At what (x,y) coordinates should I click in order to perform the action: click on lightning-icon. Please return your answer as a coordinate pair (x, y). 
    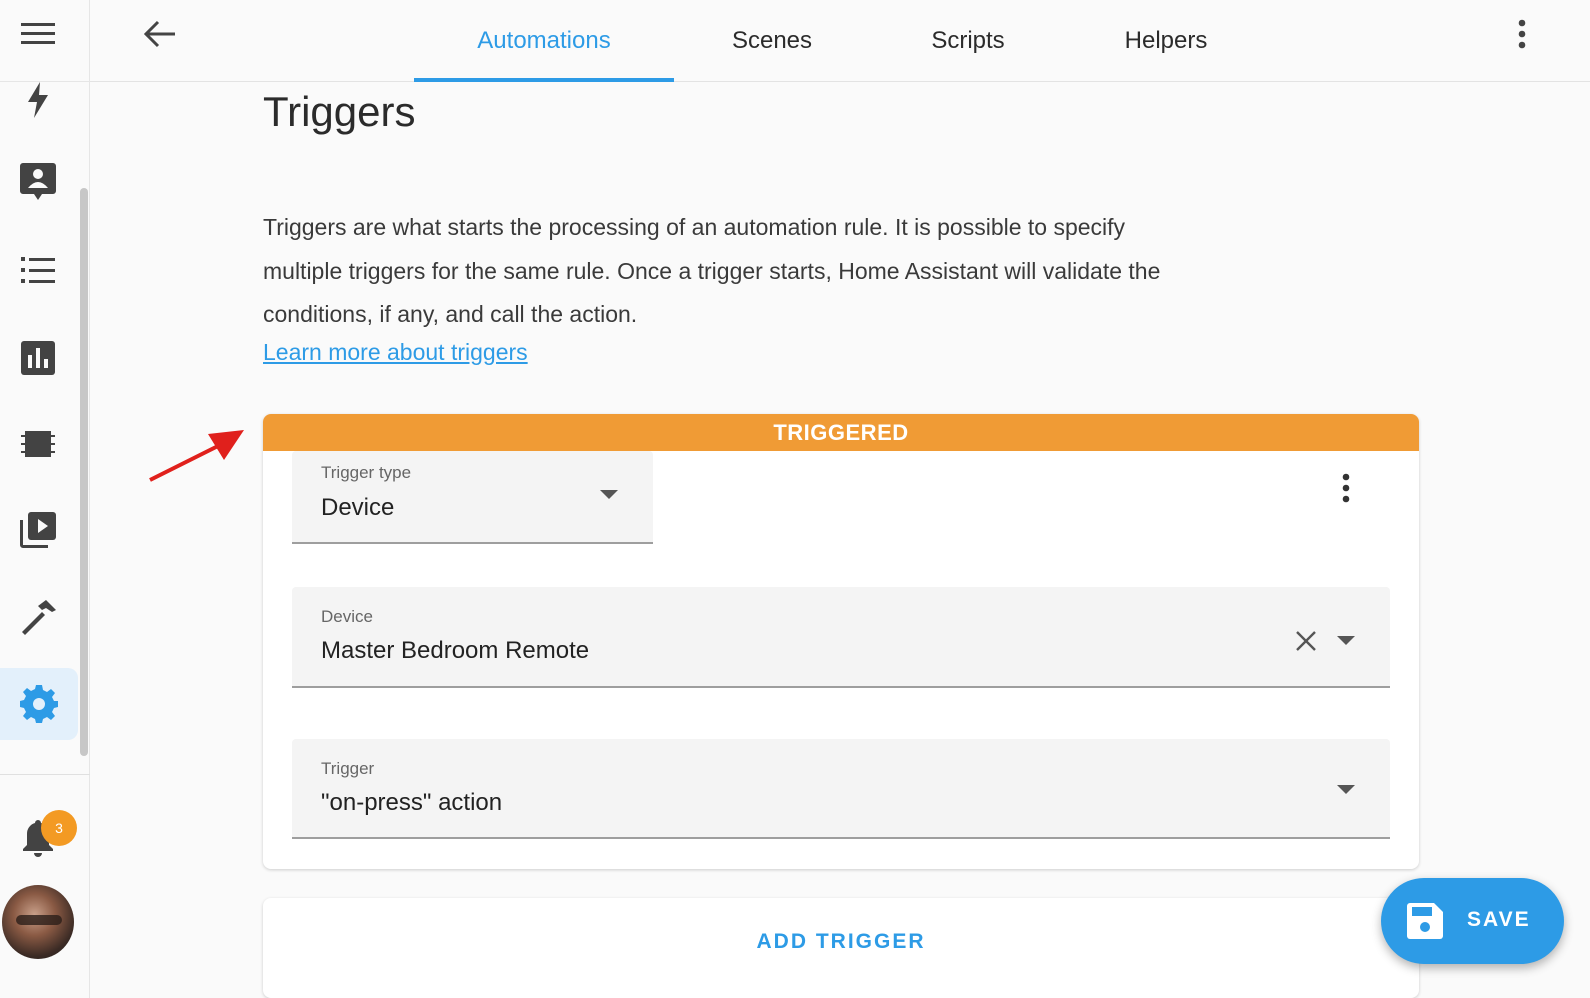
    Looking at the image, I should click on (38, 100).